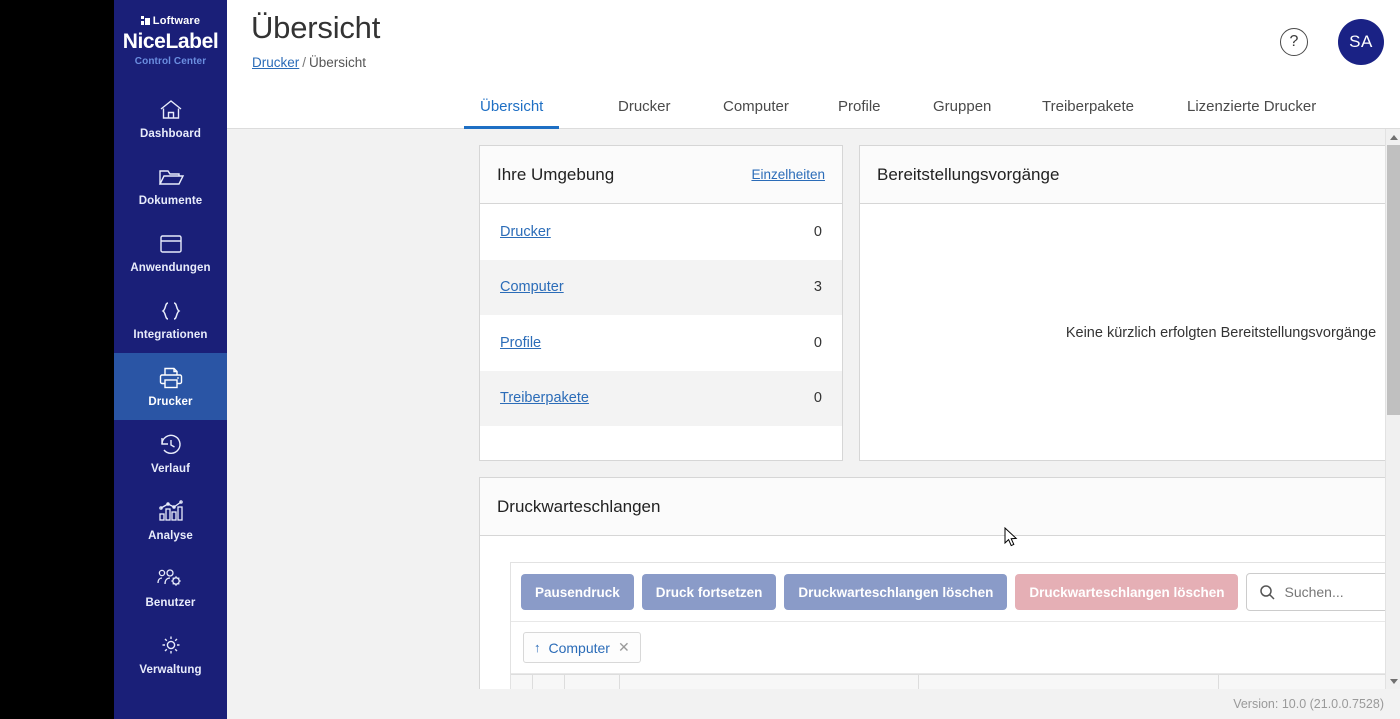  I want to click on sidebar-item-label: Analyse, so click(170, 536).